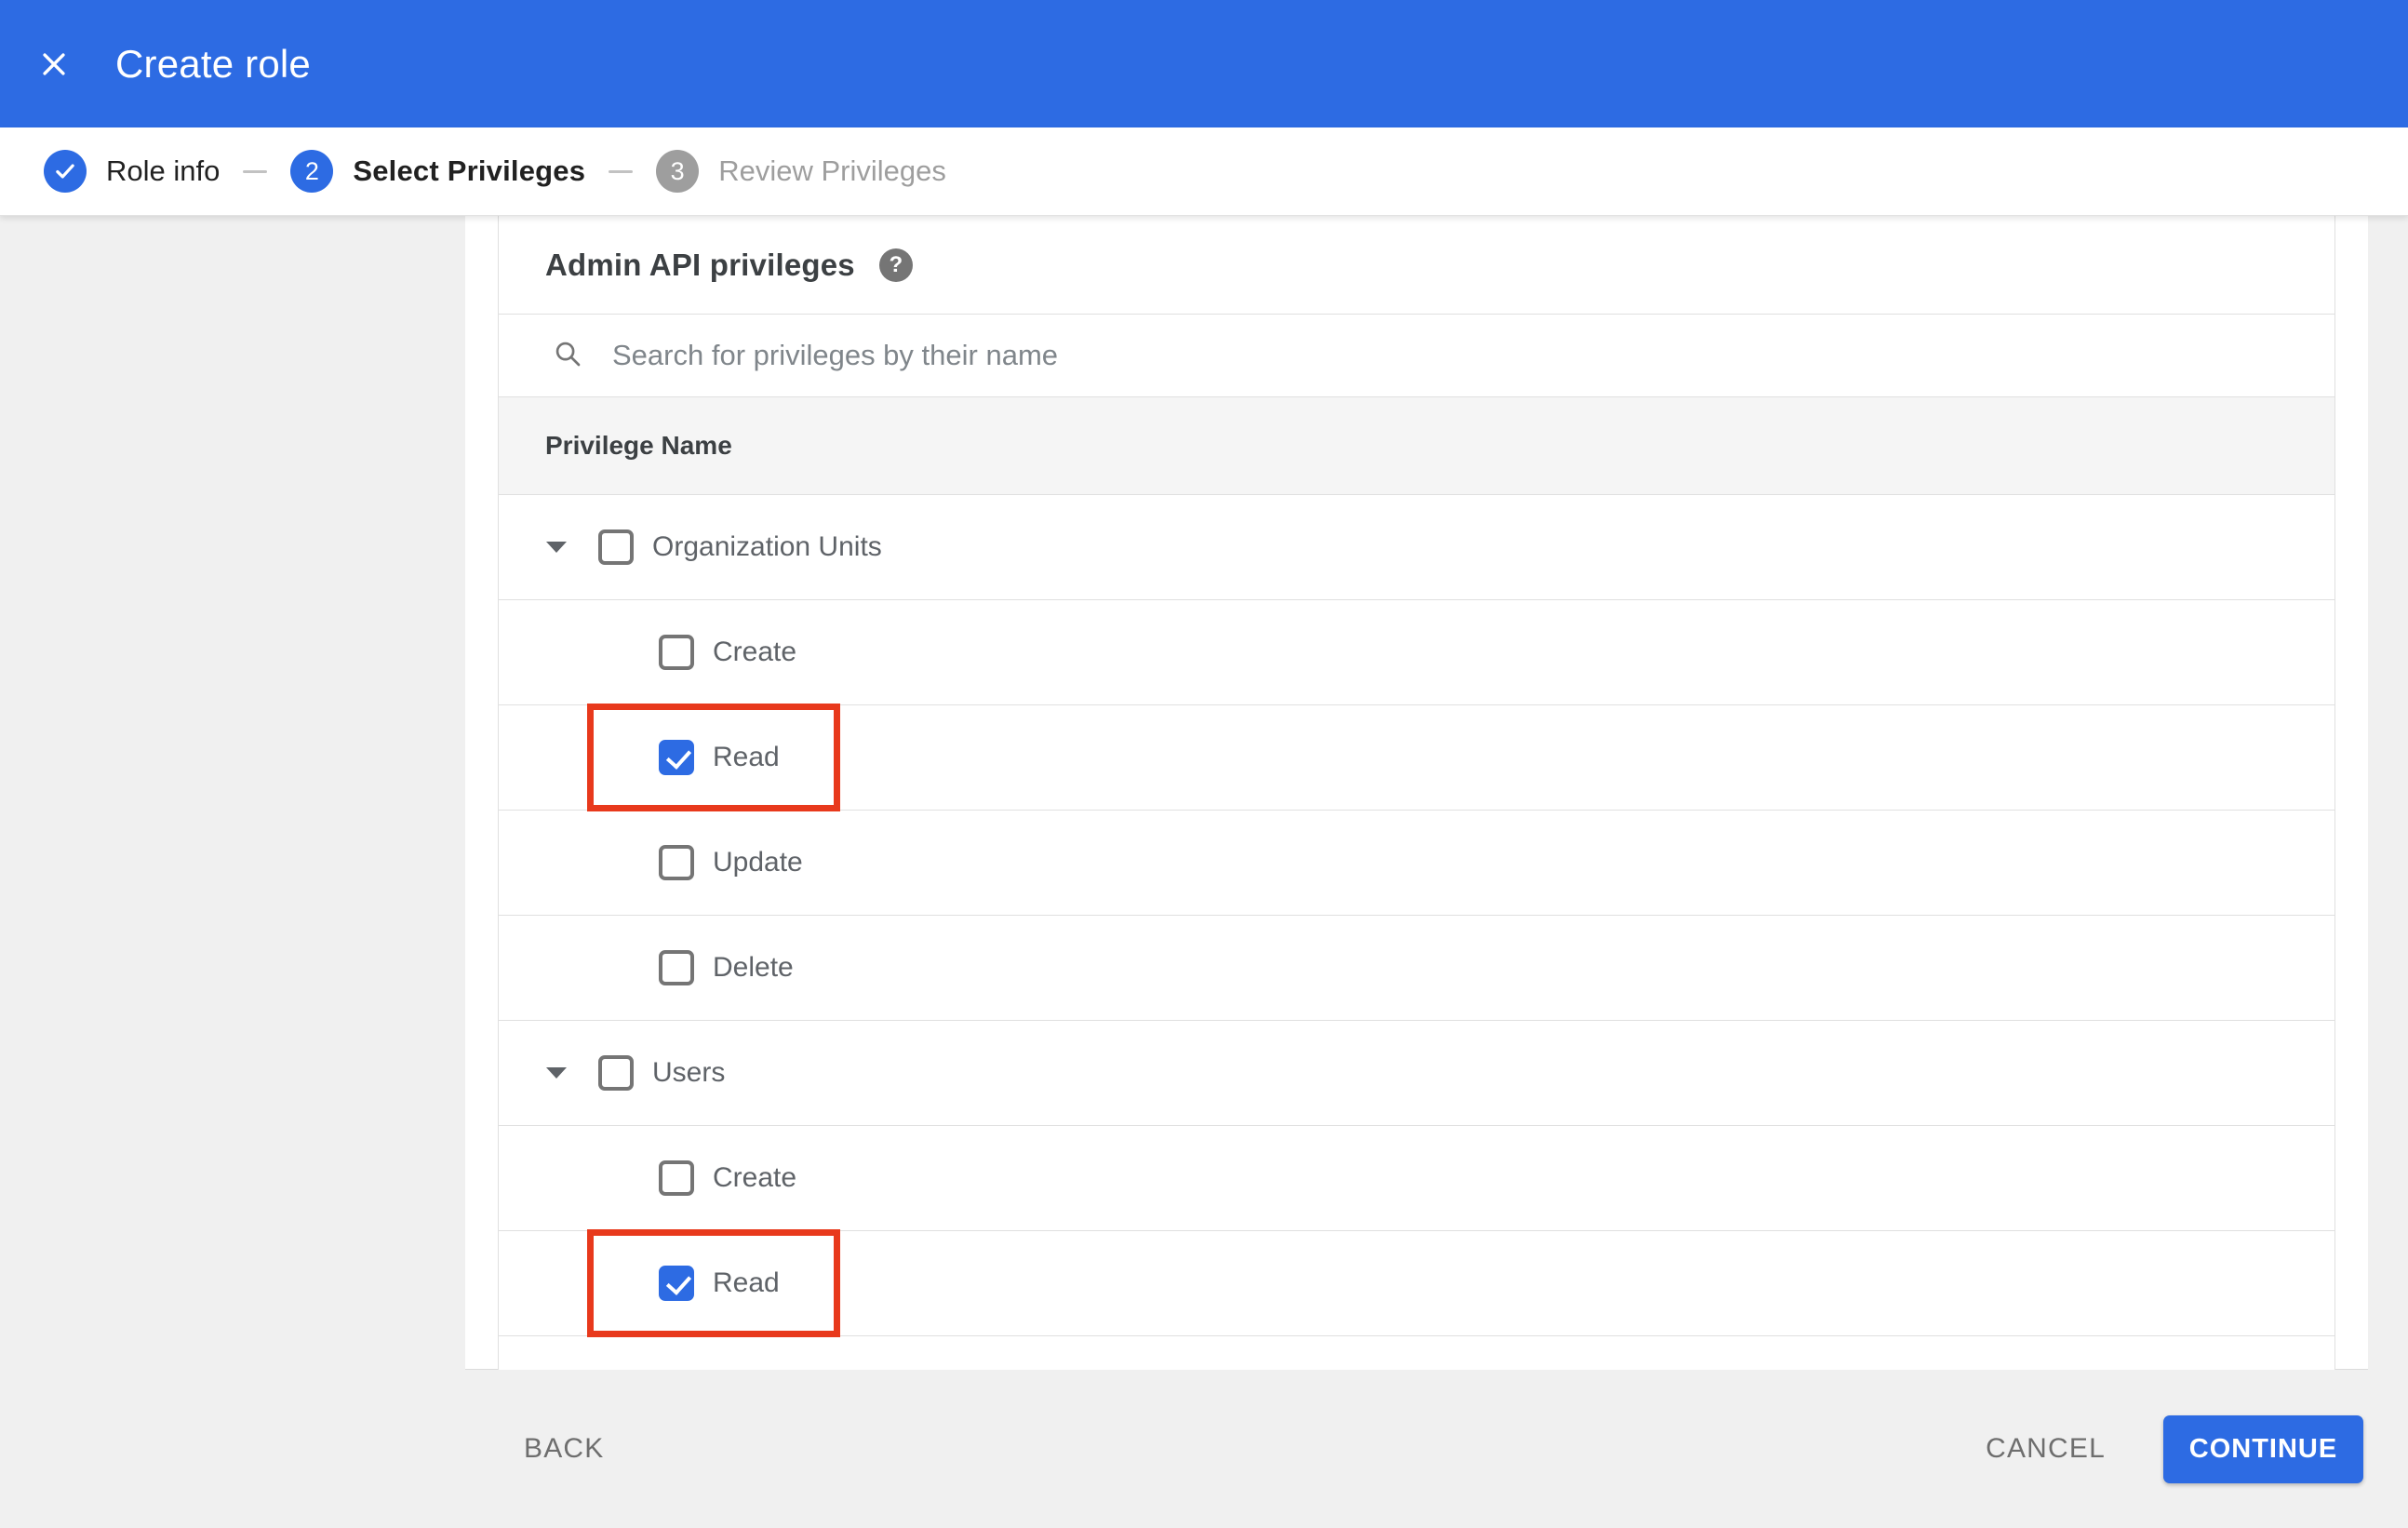  What do you see at coordinates (1204, 1449) in the screenshot?
I see `footer-actions: BACK CANCEL CONTINUE` at bounding box center [1204, 1449].